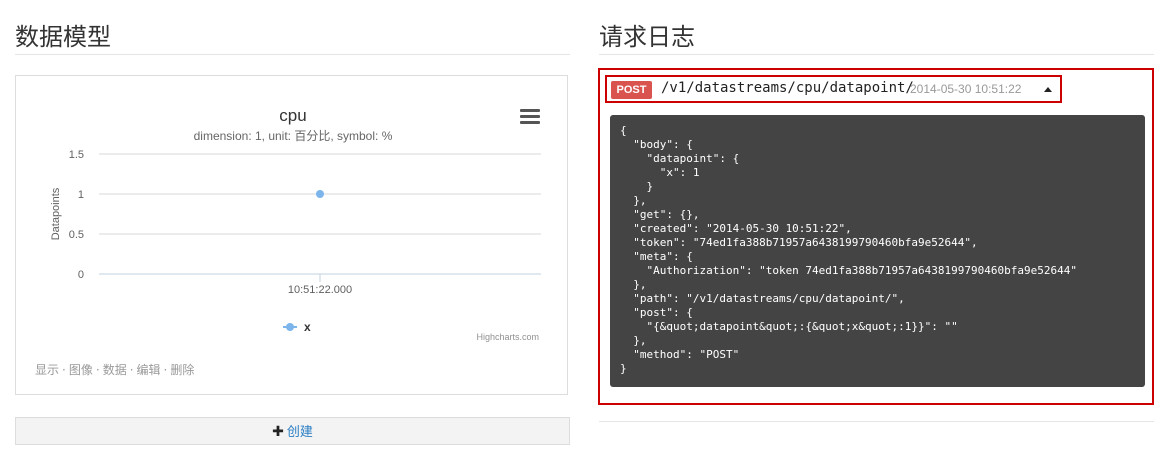  What do you see at coordinates (81, 195) in the screenshot?
I see `y-tick-label: 1` at bounding box center [81, 195].